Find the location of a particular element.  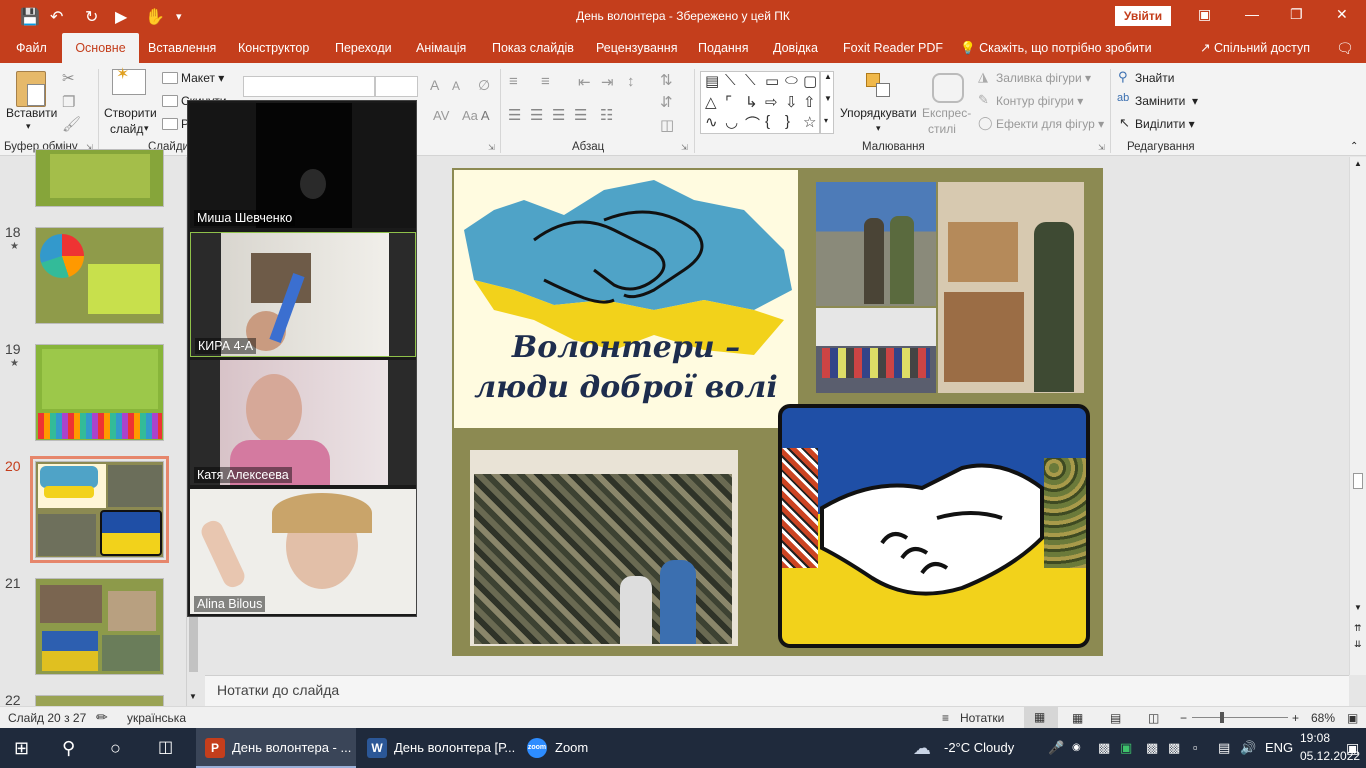

tray-green-icon: ▣ is located at coordinates (1126, 748).